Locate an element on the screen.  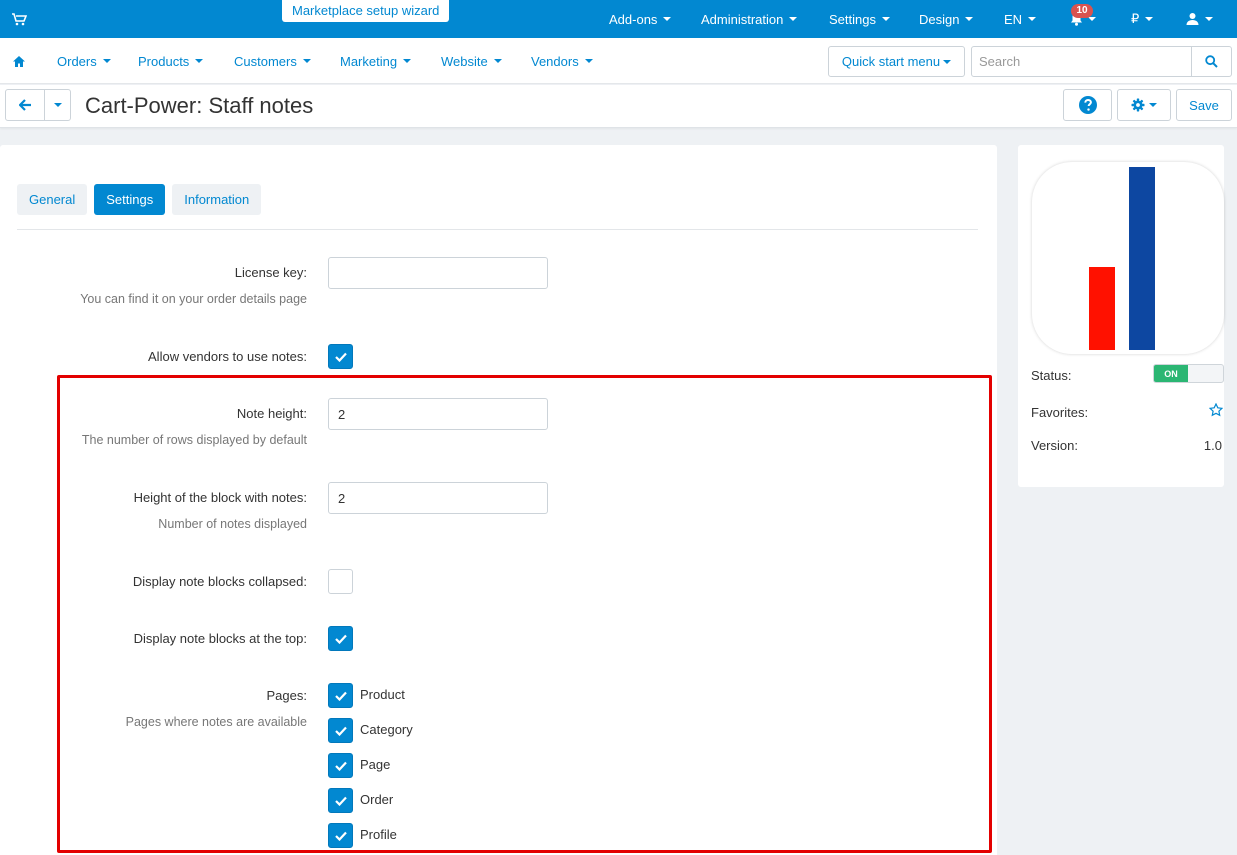
page-category-checkbox is located at coordinates (340, 730).